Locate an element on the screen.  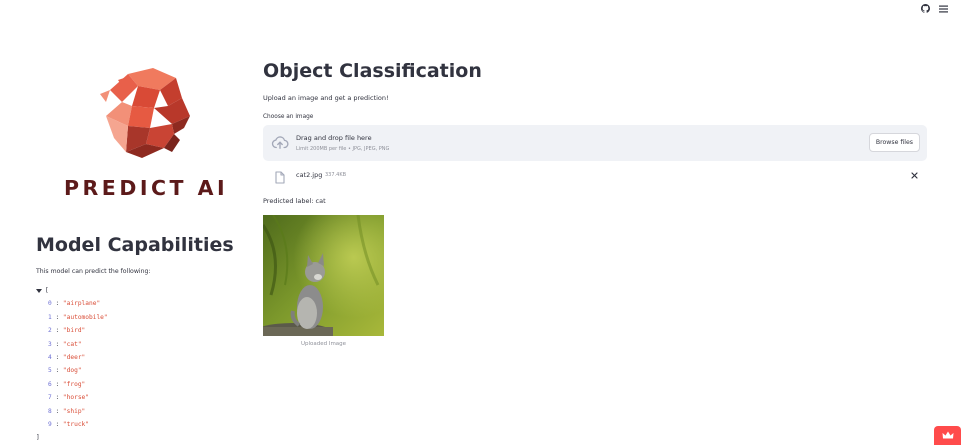
file-icon is located at coordinates (280, 176).